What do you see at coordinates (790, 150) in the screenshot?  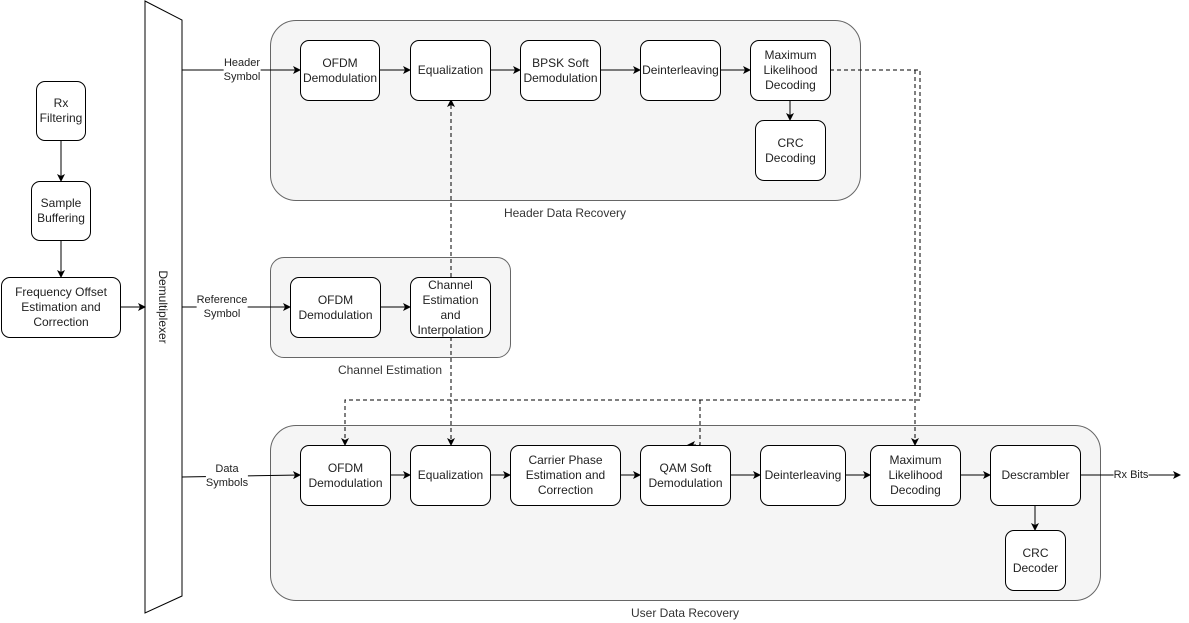 I see `header-crc-decoding-block: CRC Decoding` at bounding box center [790, 150].